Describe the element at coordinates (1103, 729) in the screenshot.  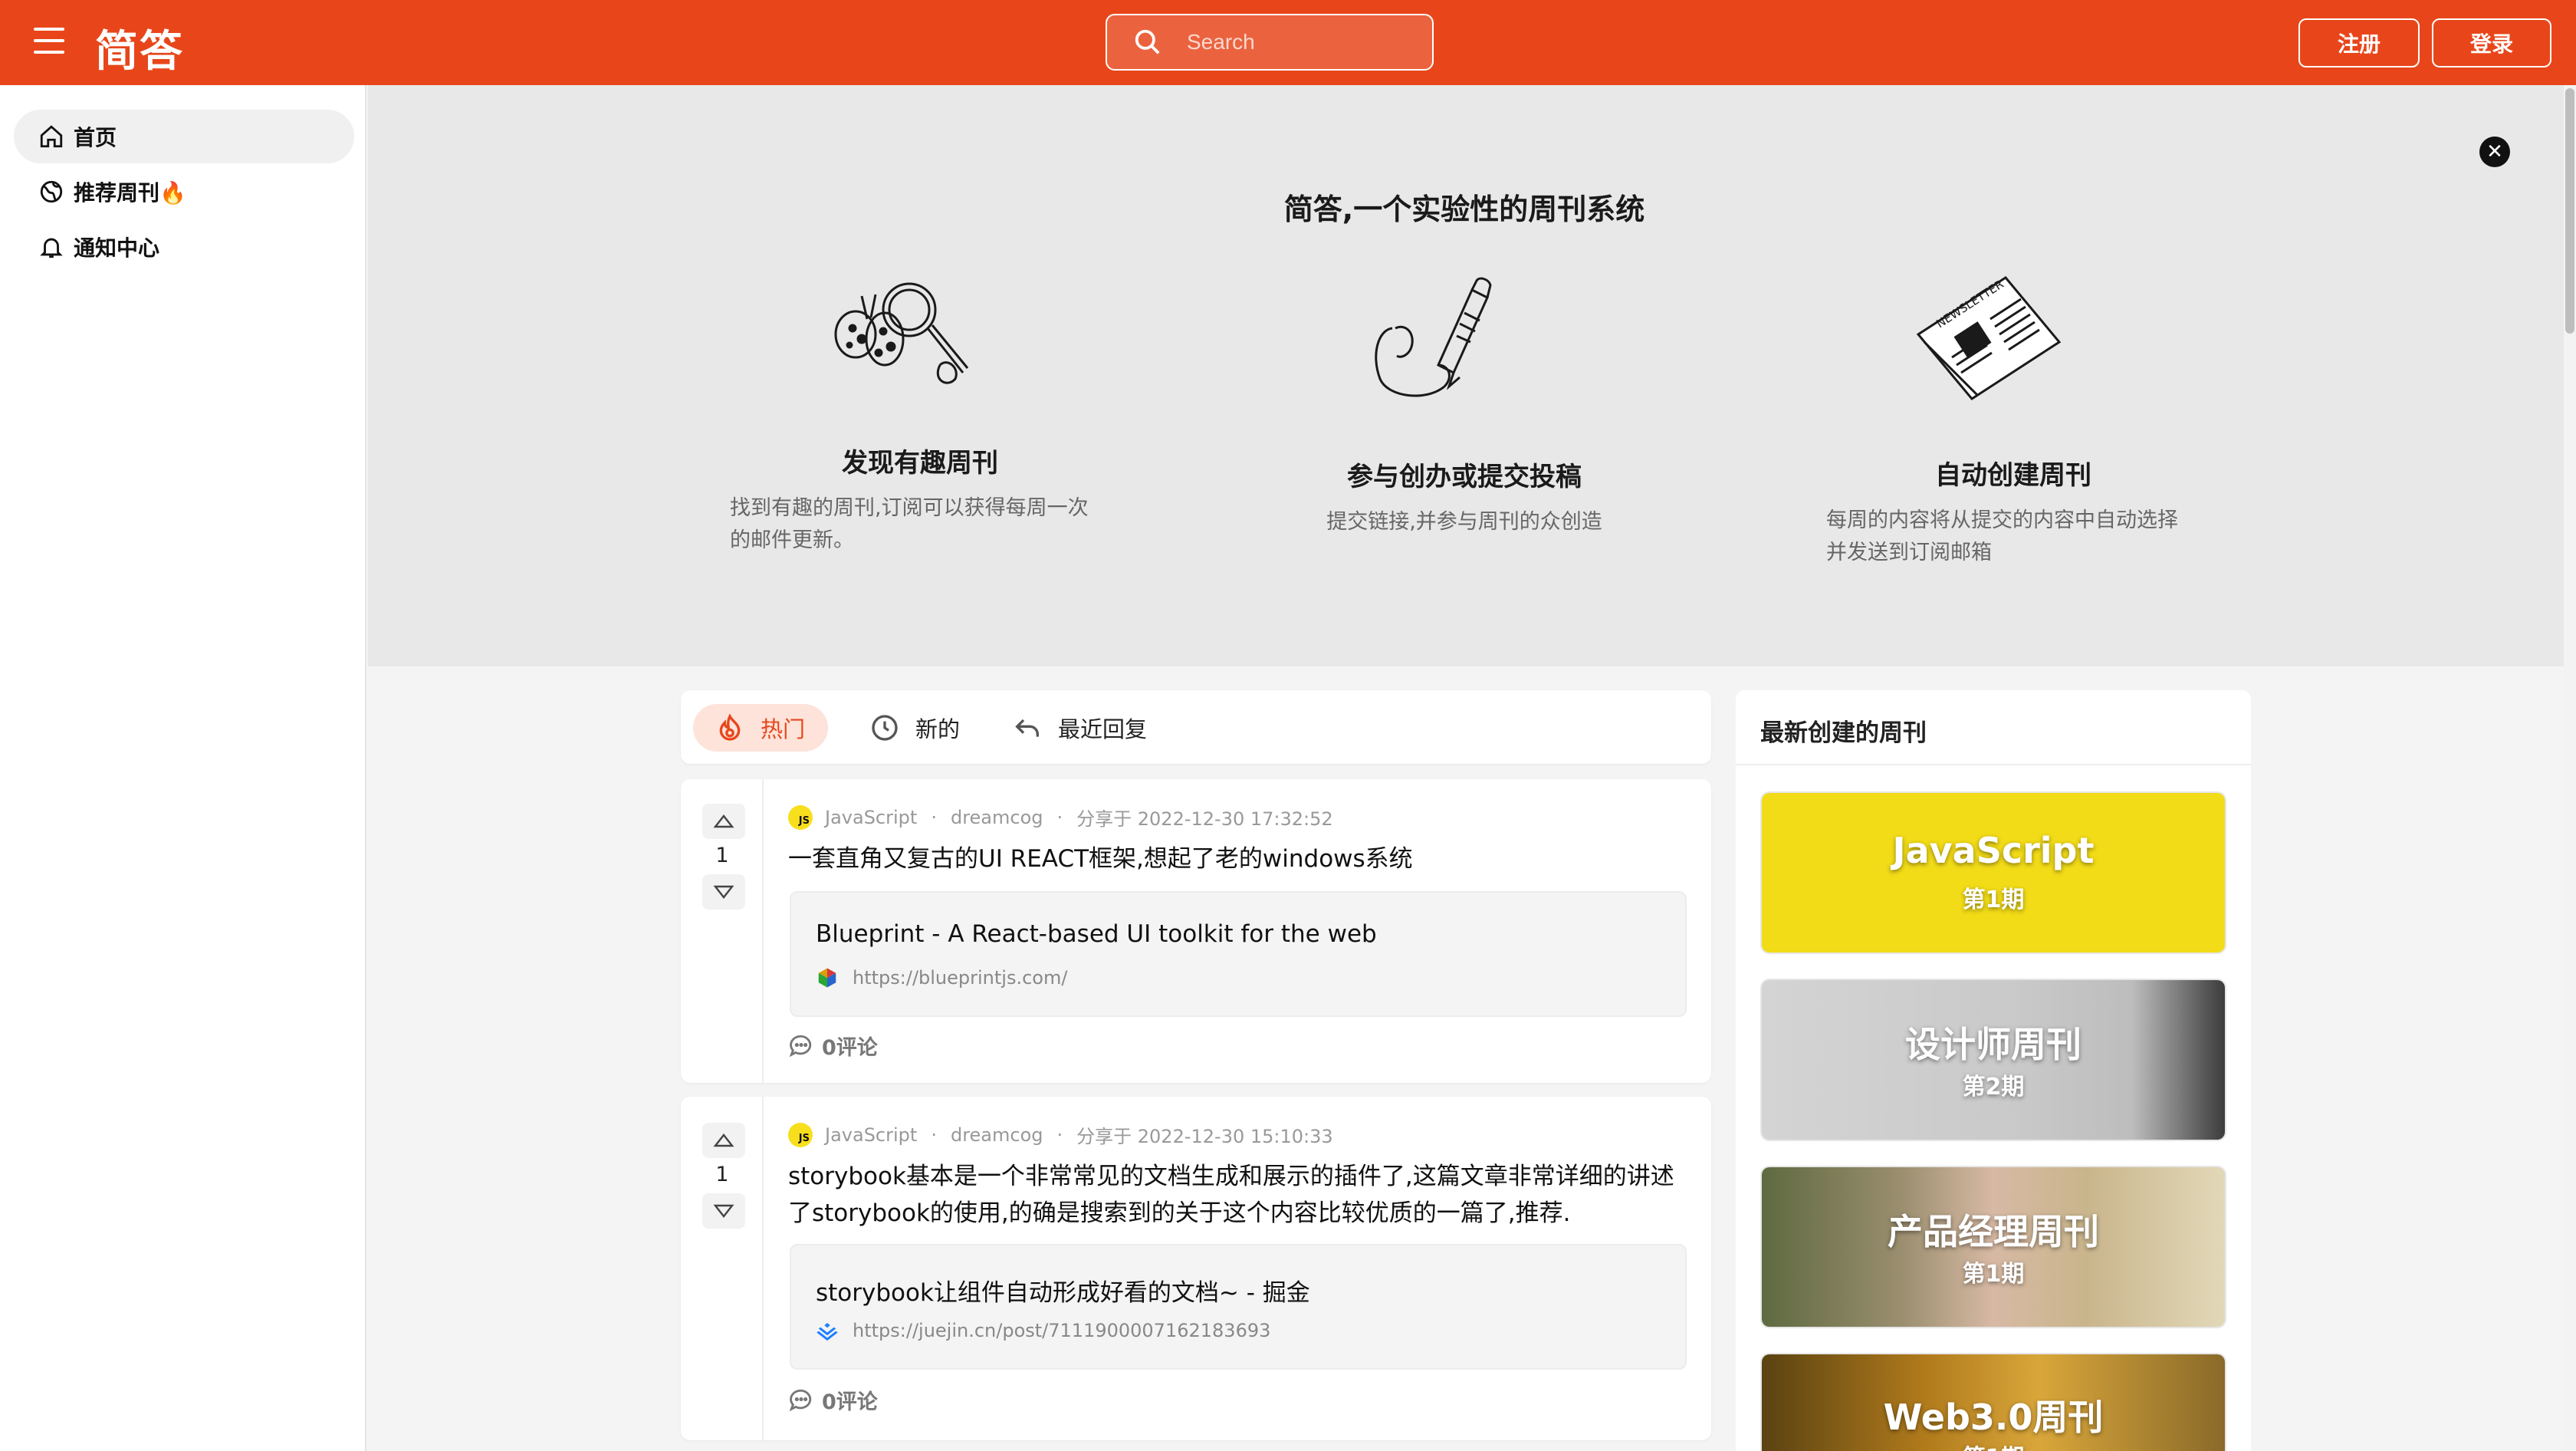
I see `tab-label: 最近回复` at that location.